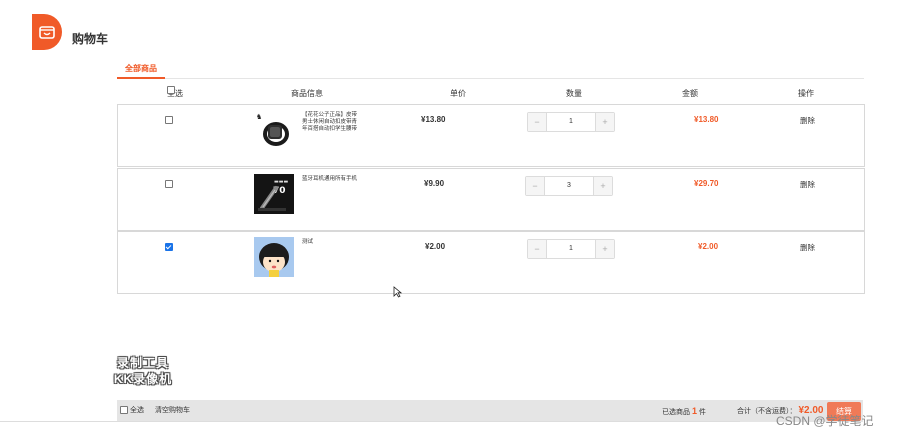 Image resolution: width=912 pixels, height=438 pixels. What do you see at coordinates (141, 69) in the screenshot?
I see `tab-all-items: 全部商品` at bounding box center [141, 69].